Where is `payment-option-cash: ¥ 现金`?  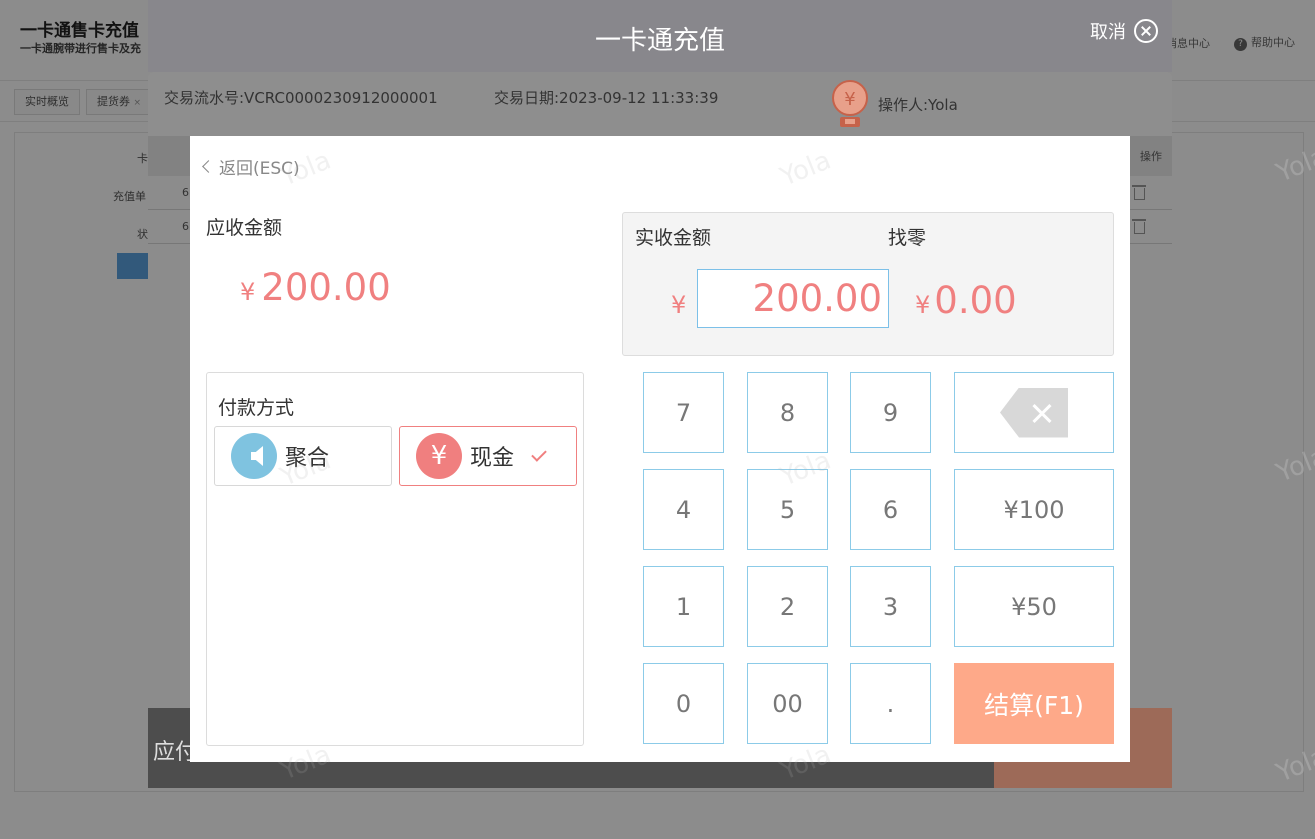
payment-option-cash: ¥ 现金 is located at coordinates (488, 456).